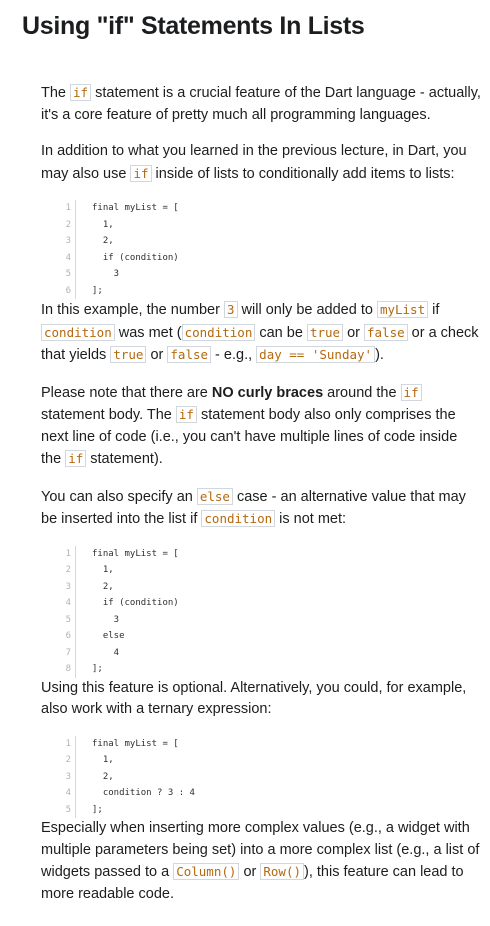 Image resolution: width=490 pixels, height=926 pixels. What do you see at coordinates (272, 809) in the screenshot?
I see `code-line: 5];` at bounding box center [272, 809].